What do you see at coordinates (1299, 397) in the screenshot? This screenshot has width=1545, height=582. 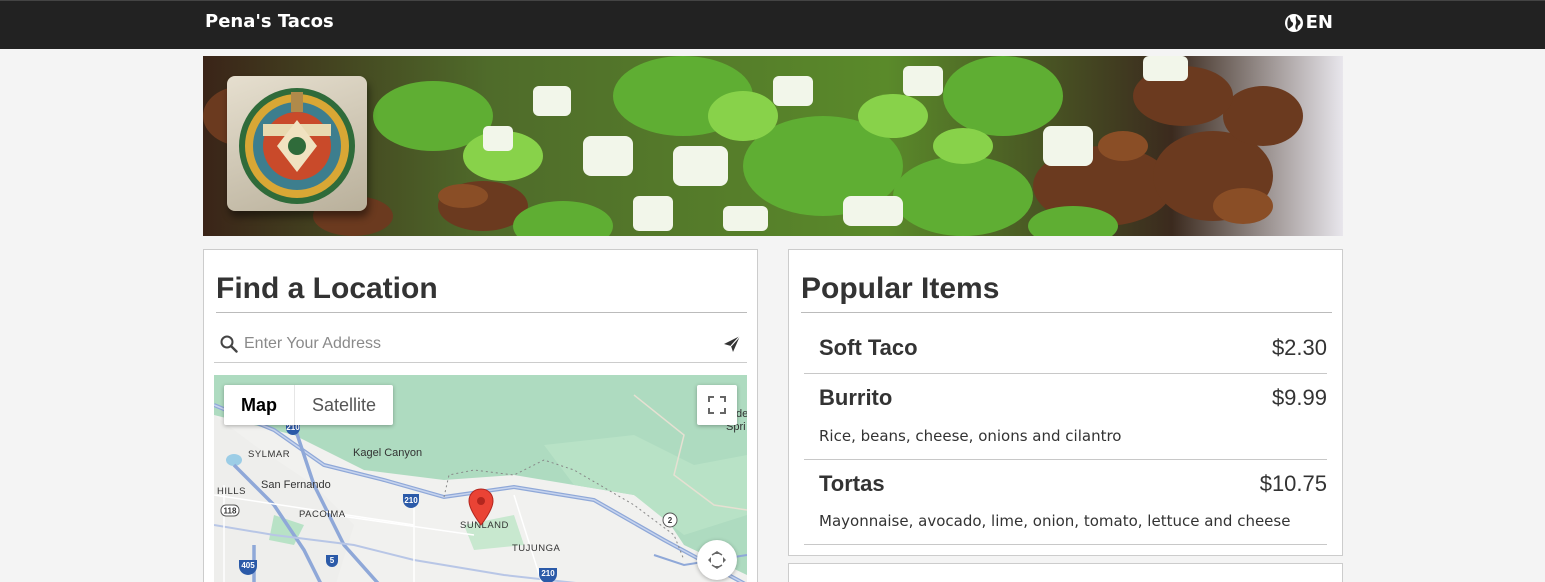 I see `menu-item-price: $9.99` at bounding box center [1299, 397].